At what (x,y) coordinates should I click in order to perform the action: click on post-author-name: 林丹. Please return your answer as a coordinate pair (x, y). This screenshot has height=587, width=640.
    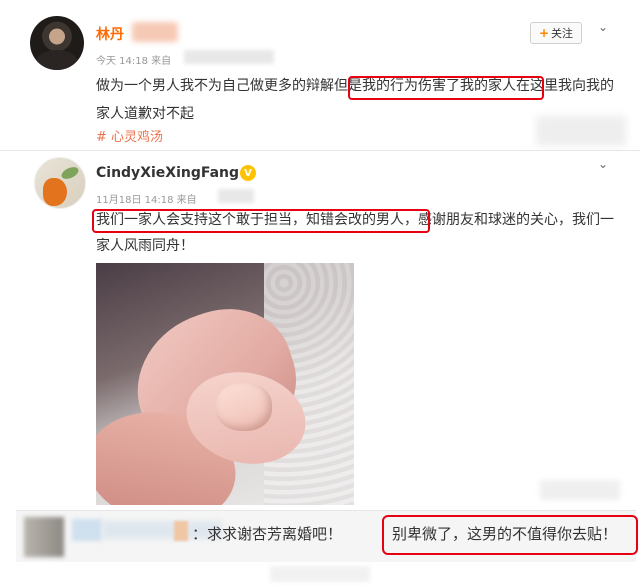
    Looking at the image, I should click on (110, 34).